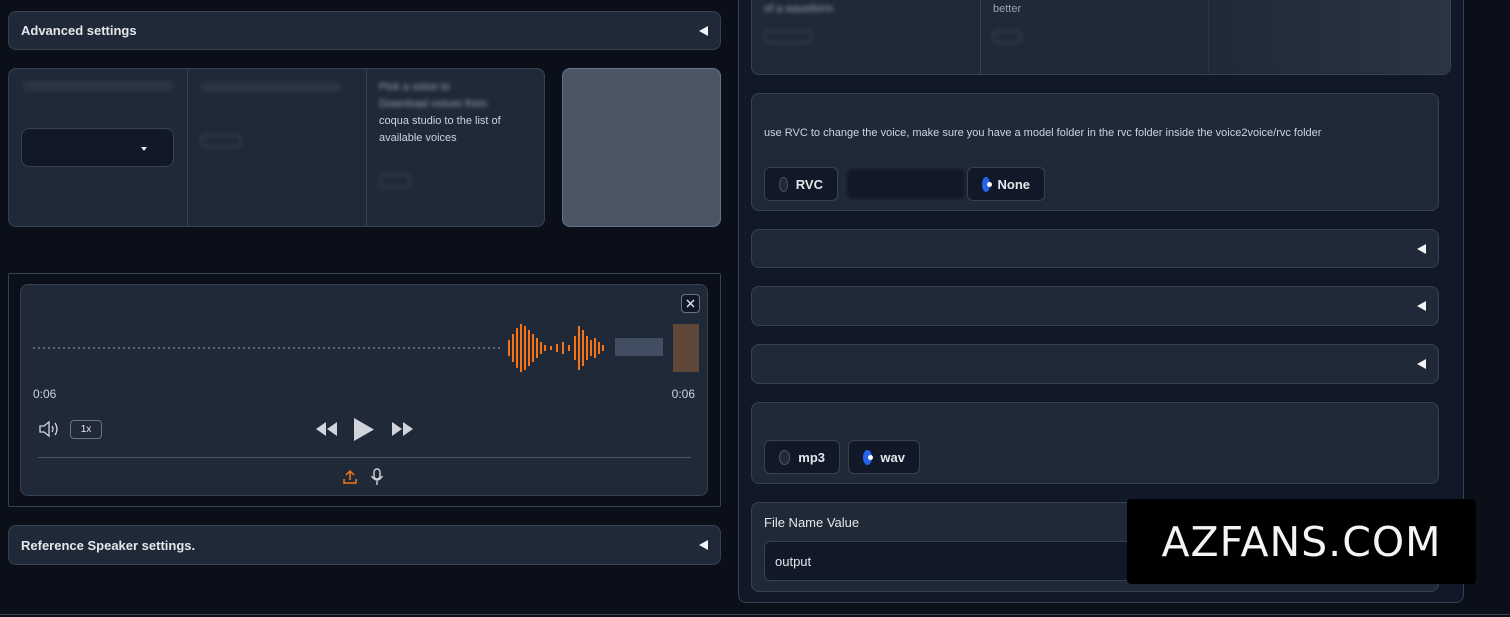 This screenshot has height=617, width=1510. What do you see at coordinates (799, 9) in the screenshot?
I see `table-cell-1: of a waveform` at bounding box center [799, 9].